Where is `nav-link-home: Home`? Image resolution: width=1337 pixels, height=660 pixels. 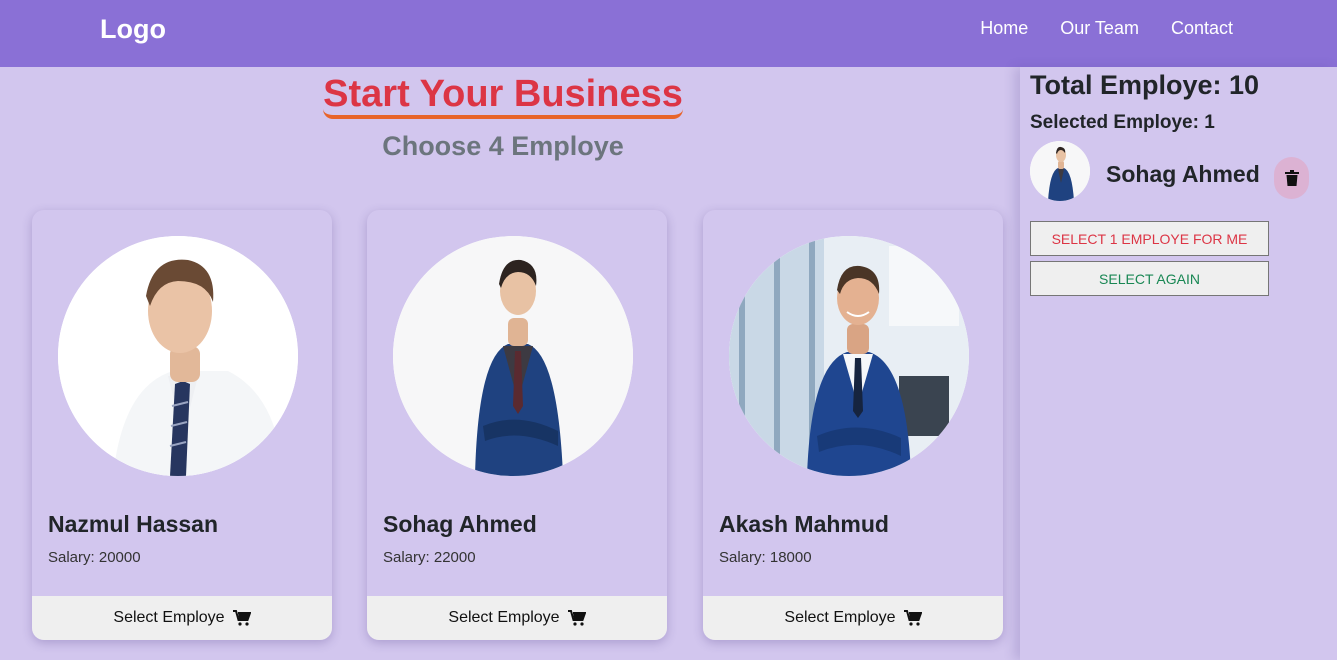
nav-link-home: Home is located at coordinates (1004, 28).